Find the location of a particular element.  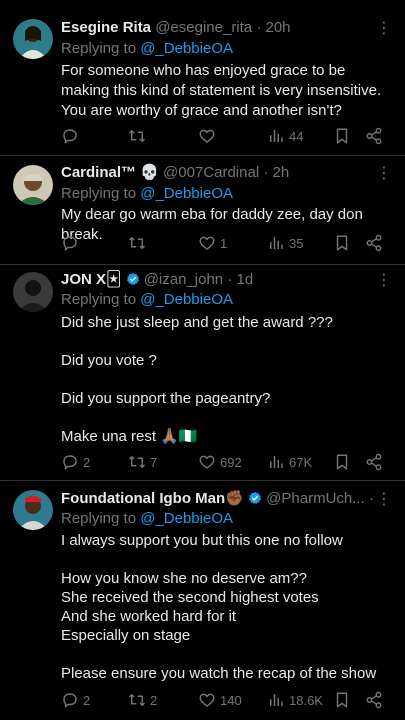

views-icon is located at coordinates (276, 136).